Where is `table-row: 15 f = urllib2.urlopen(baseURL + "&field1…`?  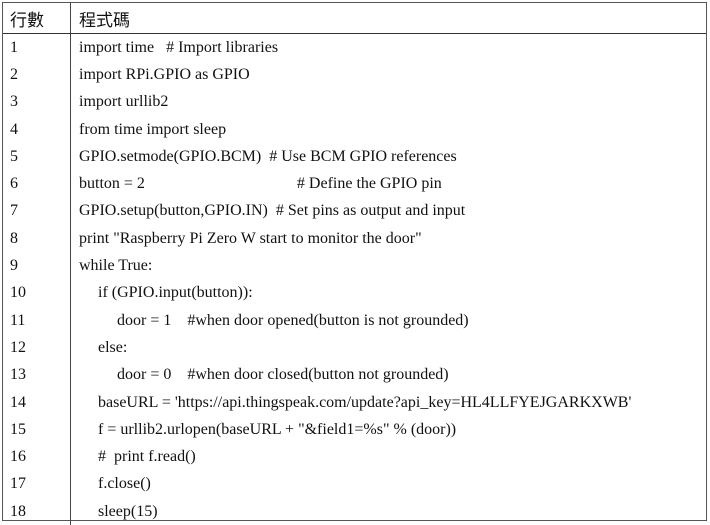
table-row: 15 f = urllib2.urlopen(baseURL + "&field1… is located at coordinates (354, 430).